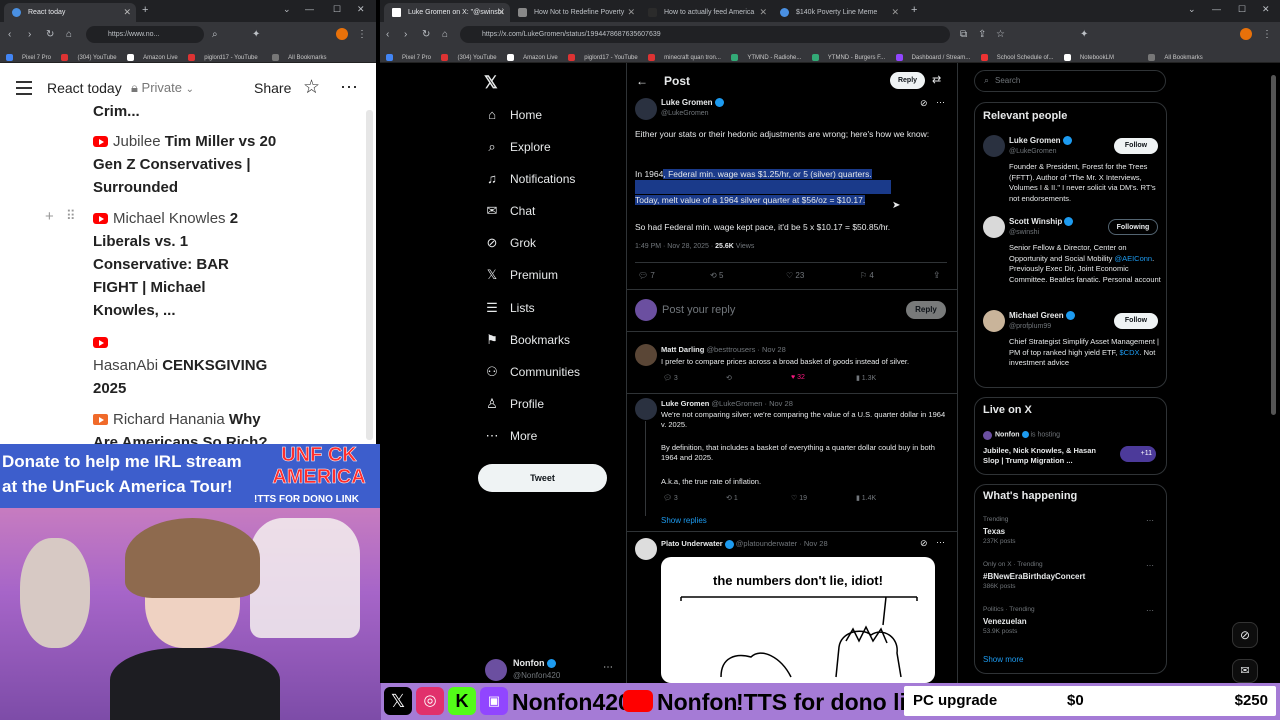 The width and height of the screenshot is (1280, 720). Describe the element at coordinates (642, 81) in the screenshot. I see `back-arrow-icon: ←` at that location.